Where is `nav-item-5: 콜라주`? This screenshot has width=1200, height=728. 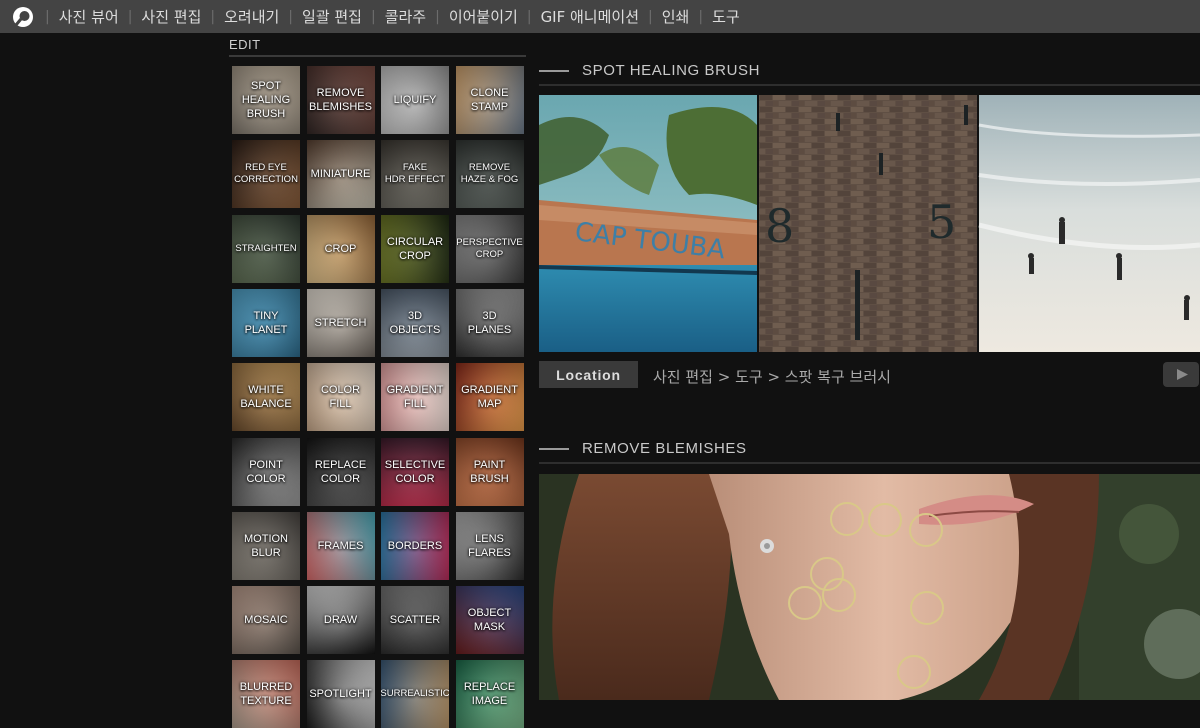 nav-item-5: 콜라주 is located at coordinates (405, 16).